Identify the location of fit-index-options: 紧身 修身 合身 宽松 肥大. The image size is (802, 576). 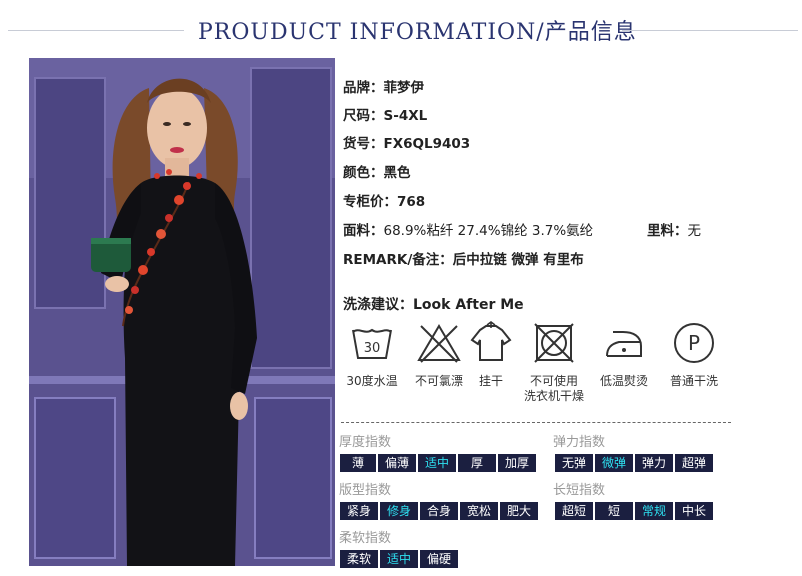
(439, 511).